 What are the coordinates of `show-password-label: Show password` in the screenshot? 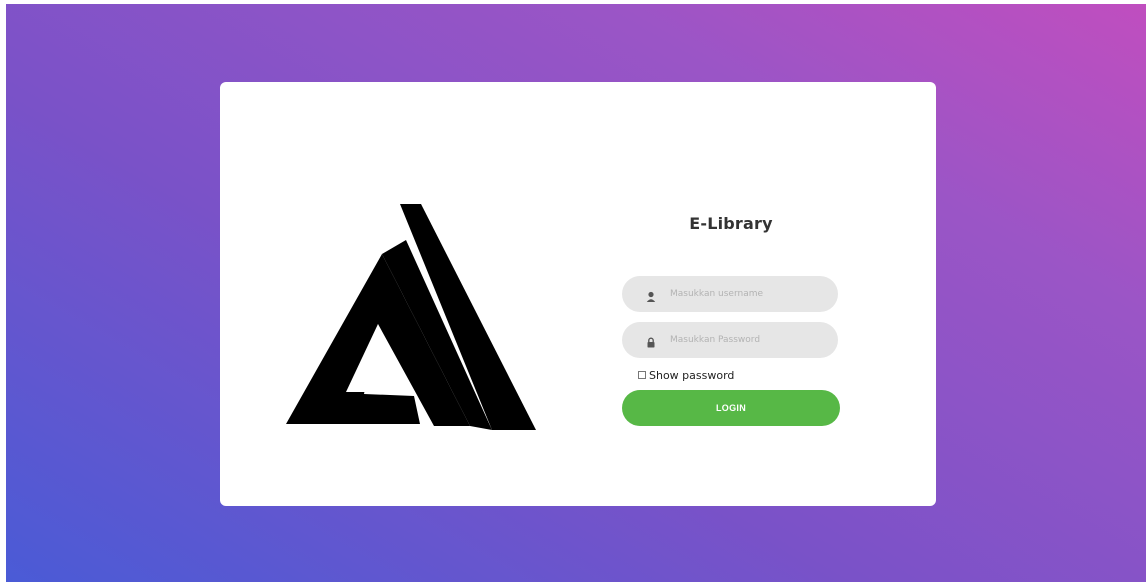 It's located at (691, 375).